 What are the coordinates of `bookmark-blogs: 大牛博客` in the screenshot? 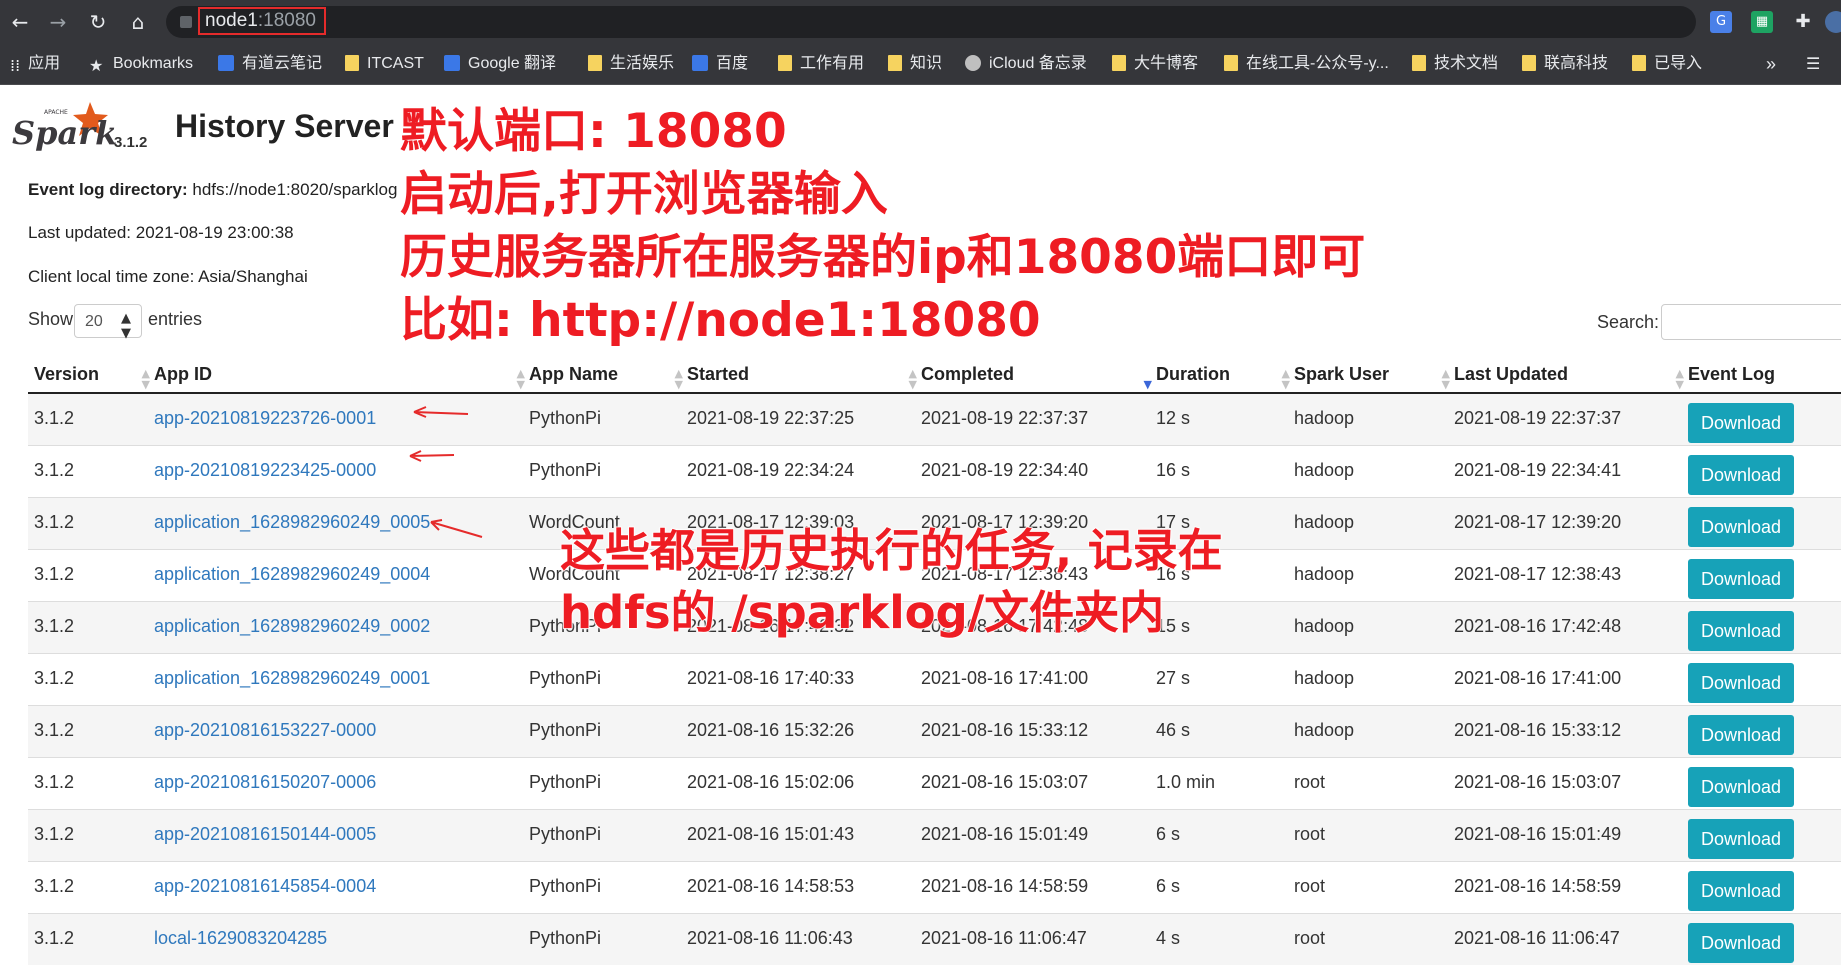 It's located at (1155, 64).